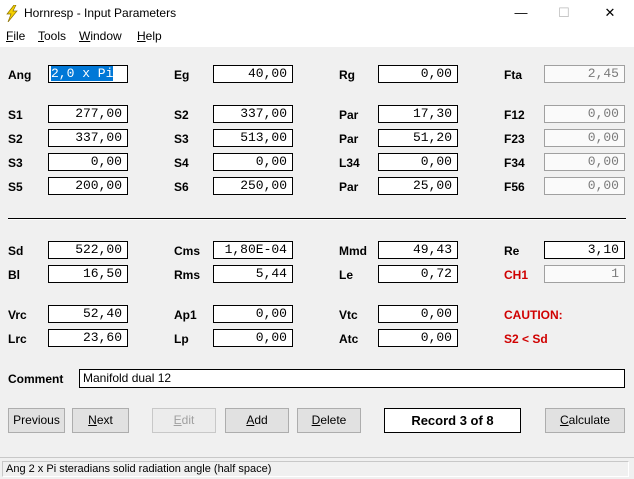  Describe the element at coordinates (584, 114) in the screenshot. I see `f12-field: 0,00` at that location.